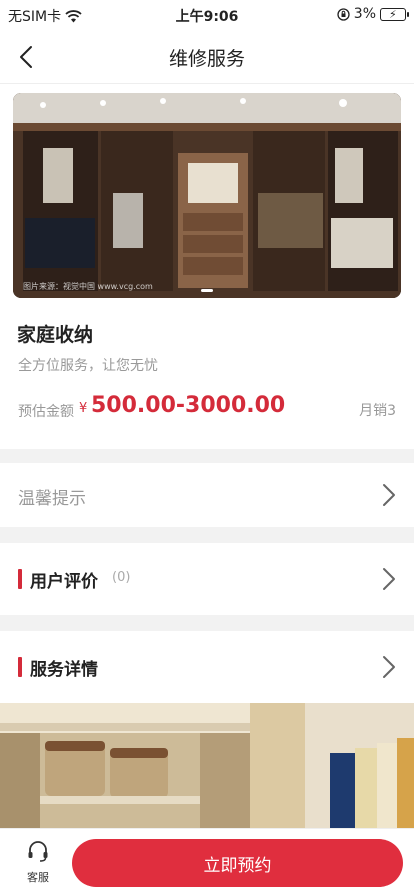 The height and width of the screenshot is (896, 414). Describe the element at coordinates (394, 14) in the screenshot. I see `battery-icon: ⚡` at that location.